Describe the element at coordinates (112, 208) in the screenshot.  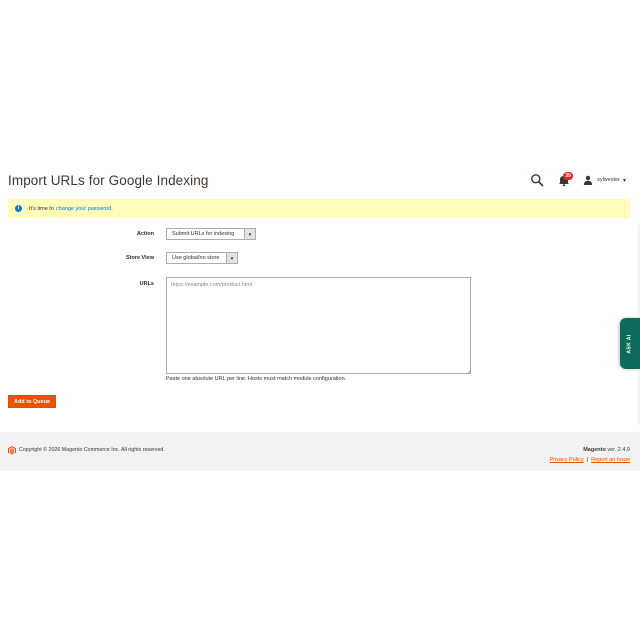
I see `notice-suffix: .` at that location.